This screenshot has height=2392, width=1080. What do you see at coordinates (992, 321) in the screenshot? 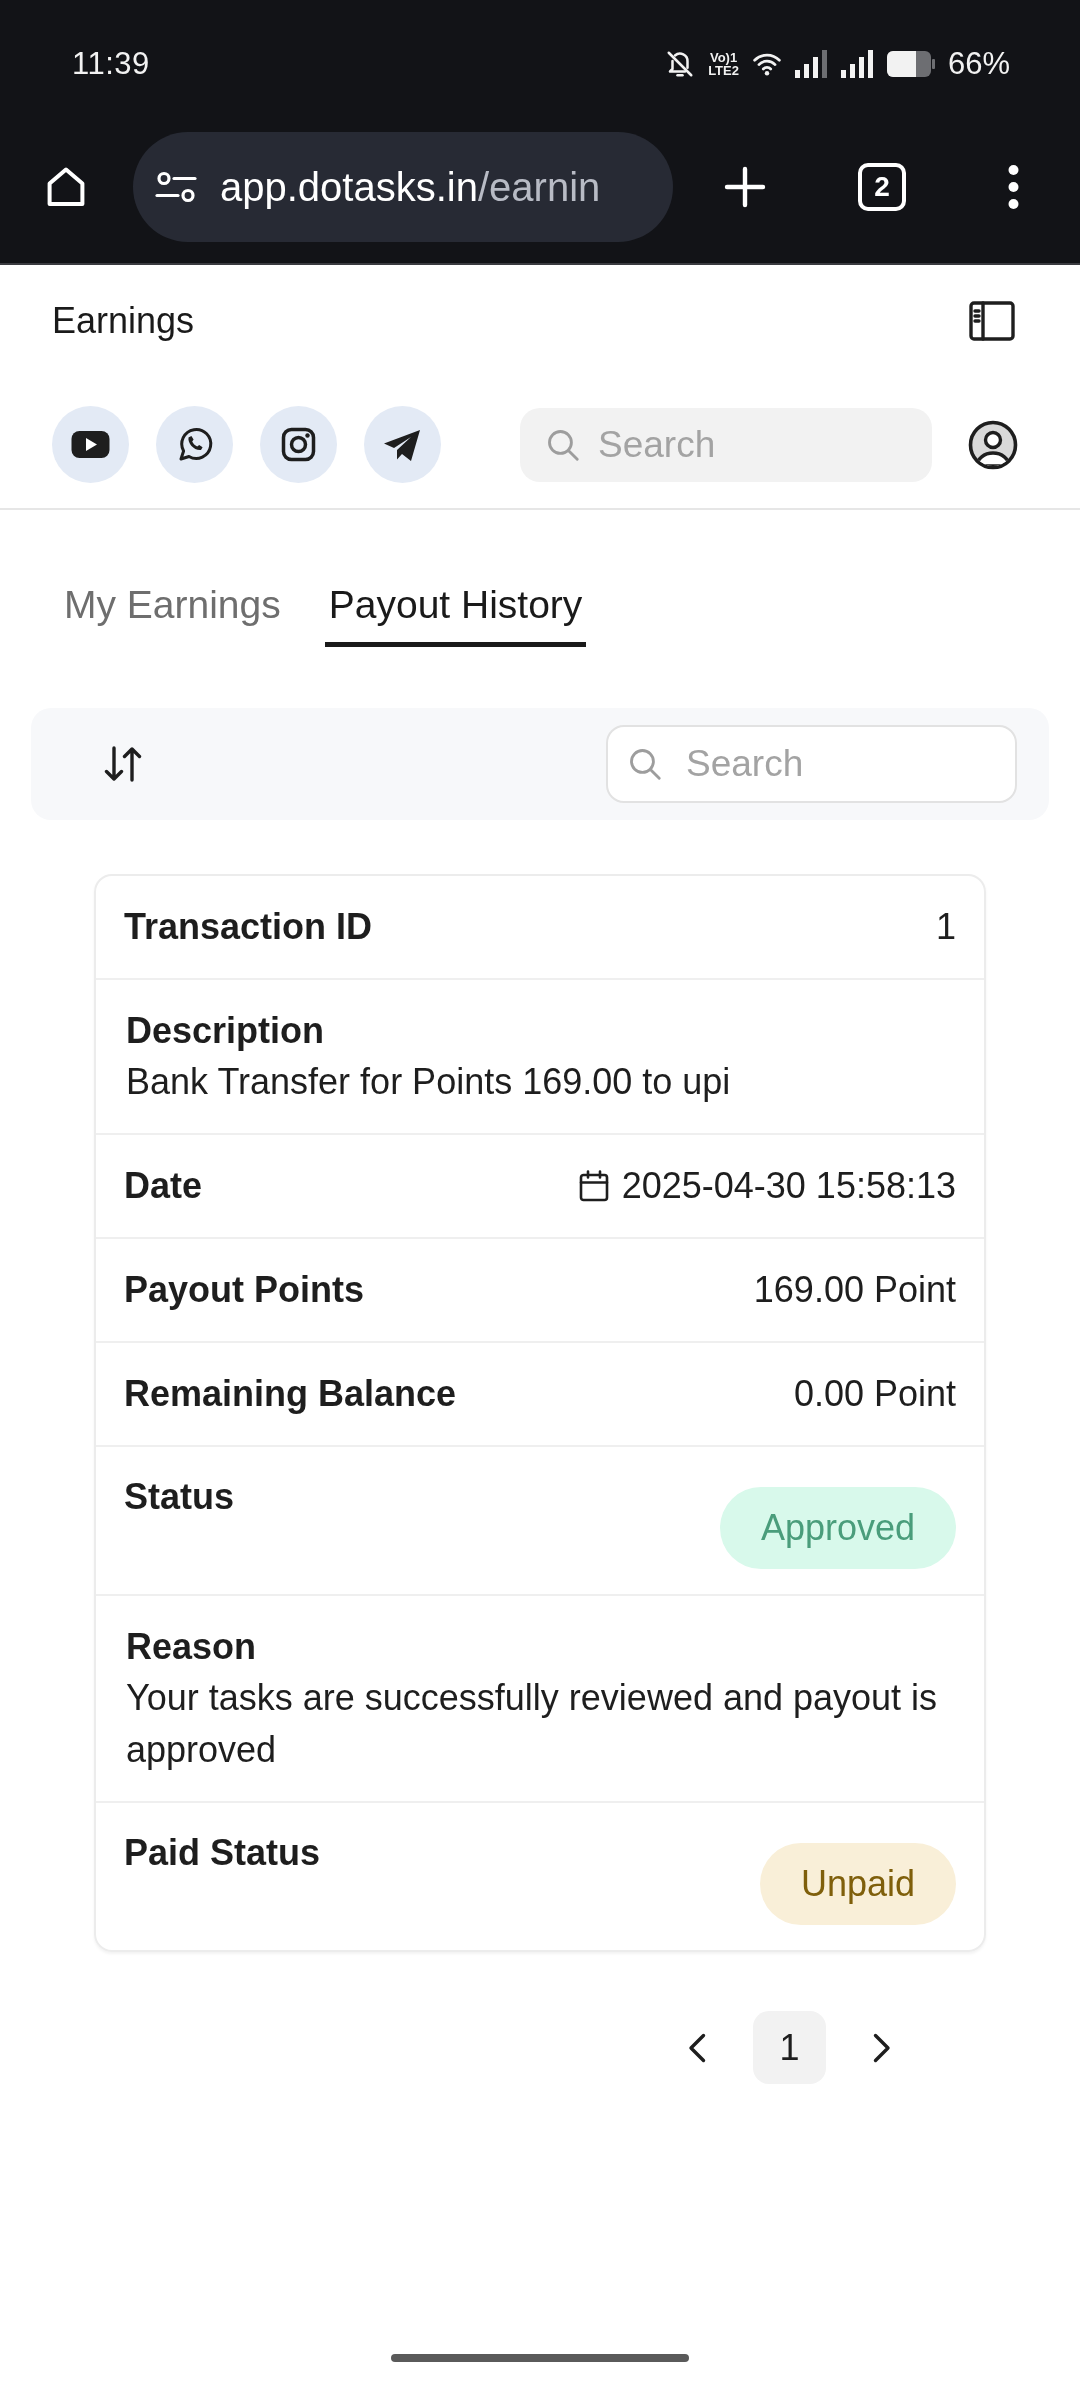
I see `sidebar-toggle-icon` at bounding box center [992, 321].